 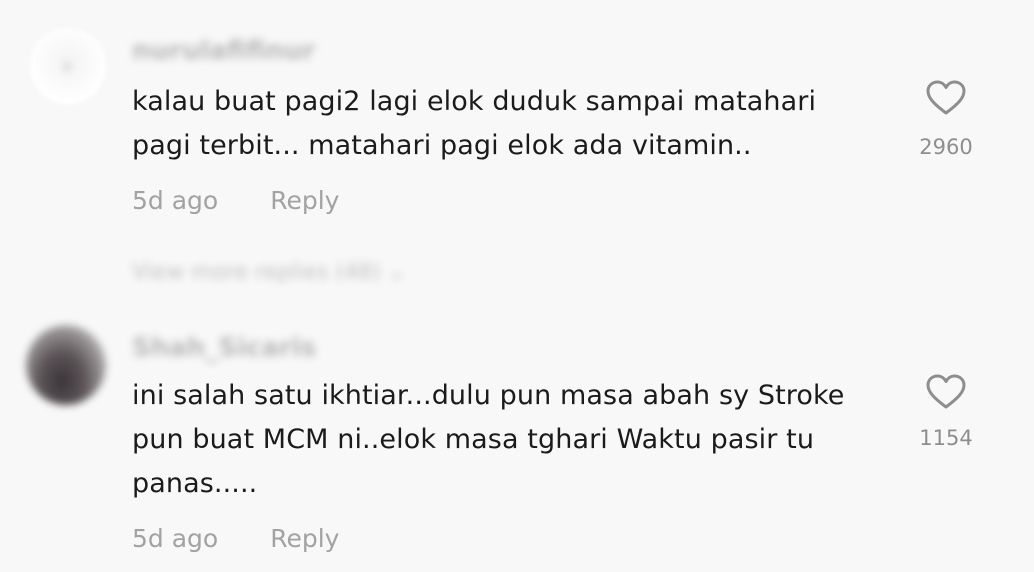 What do you see at coordinates (946, 147) in the screenshot?
I see `like-count: 2960` at bounding box center [946, 147].